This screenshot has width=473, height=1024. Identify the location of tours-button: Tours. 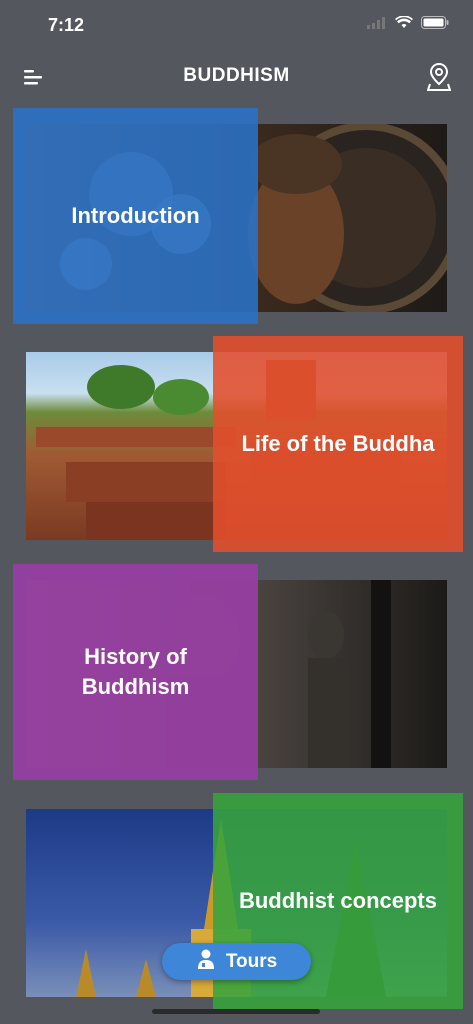
(236, 961).